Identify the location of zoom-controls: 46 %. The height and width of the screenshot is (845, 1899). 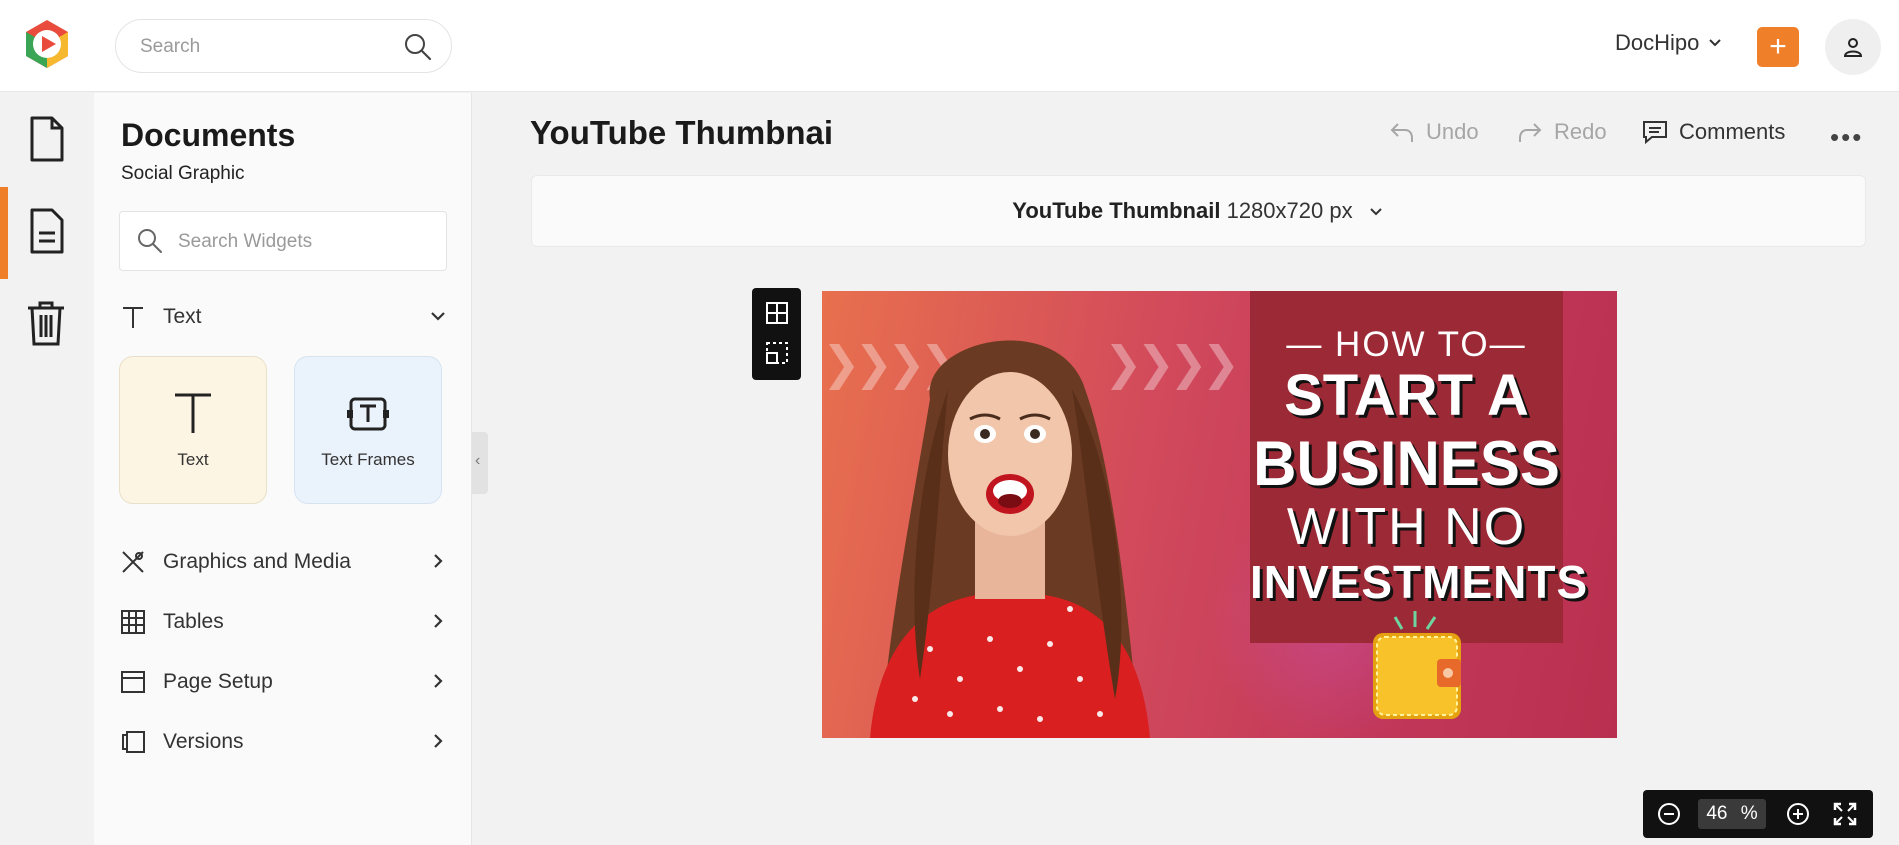
(1758, 814).